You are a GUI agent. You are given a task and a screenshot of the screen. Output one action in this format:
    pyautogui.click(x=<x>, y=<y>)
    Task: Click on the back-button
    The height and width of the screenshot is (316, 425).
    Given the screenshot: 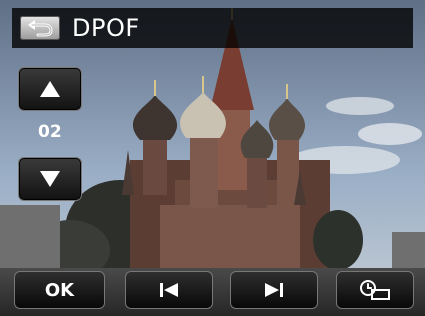 What is the action you would take?
    pyautogui.click(x=40, y=28)
    